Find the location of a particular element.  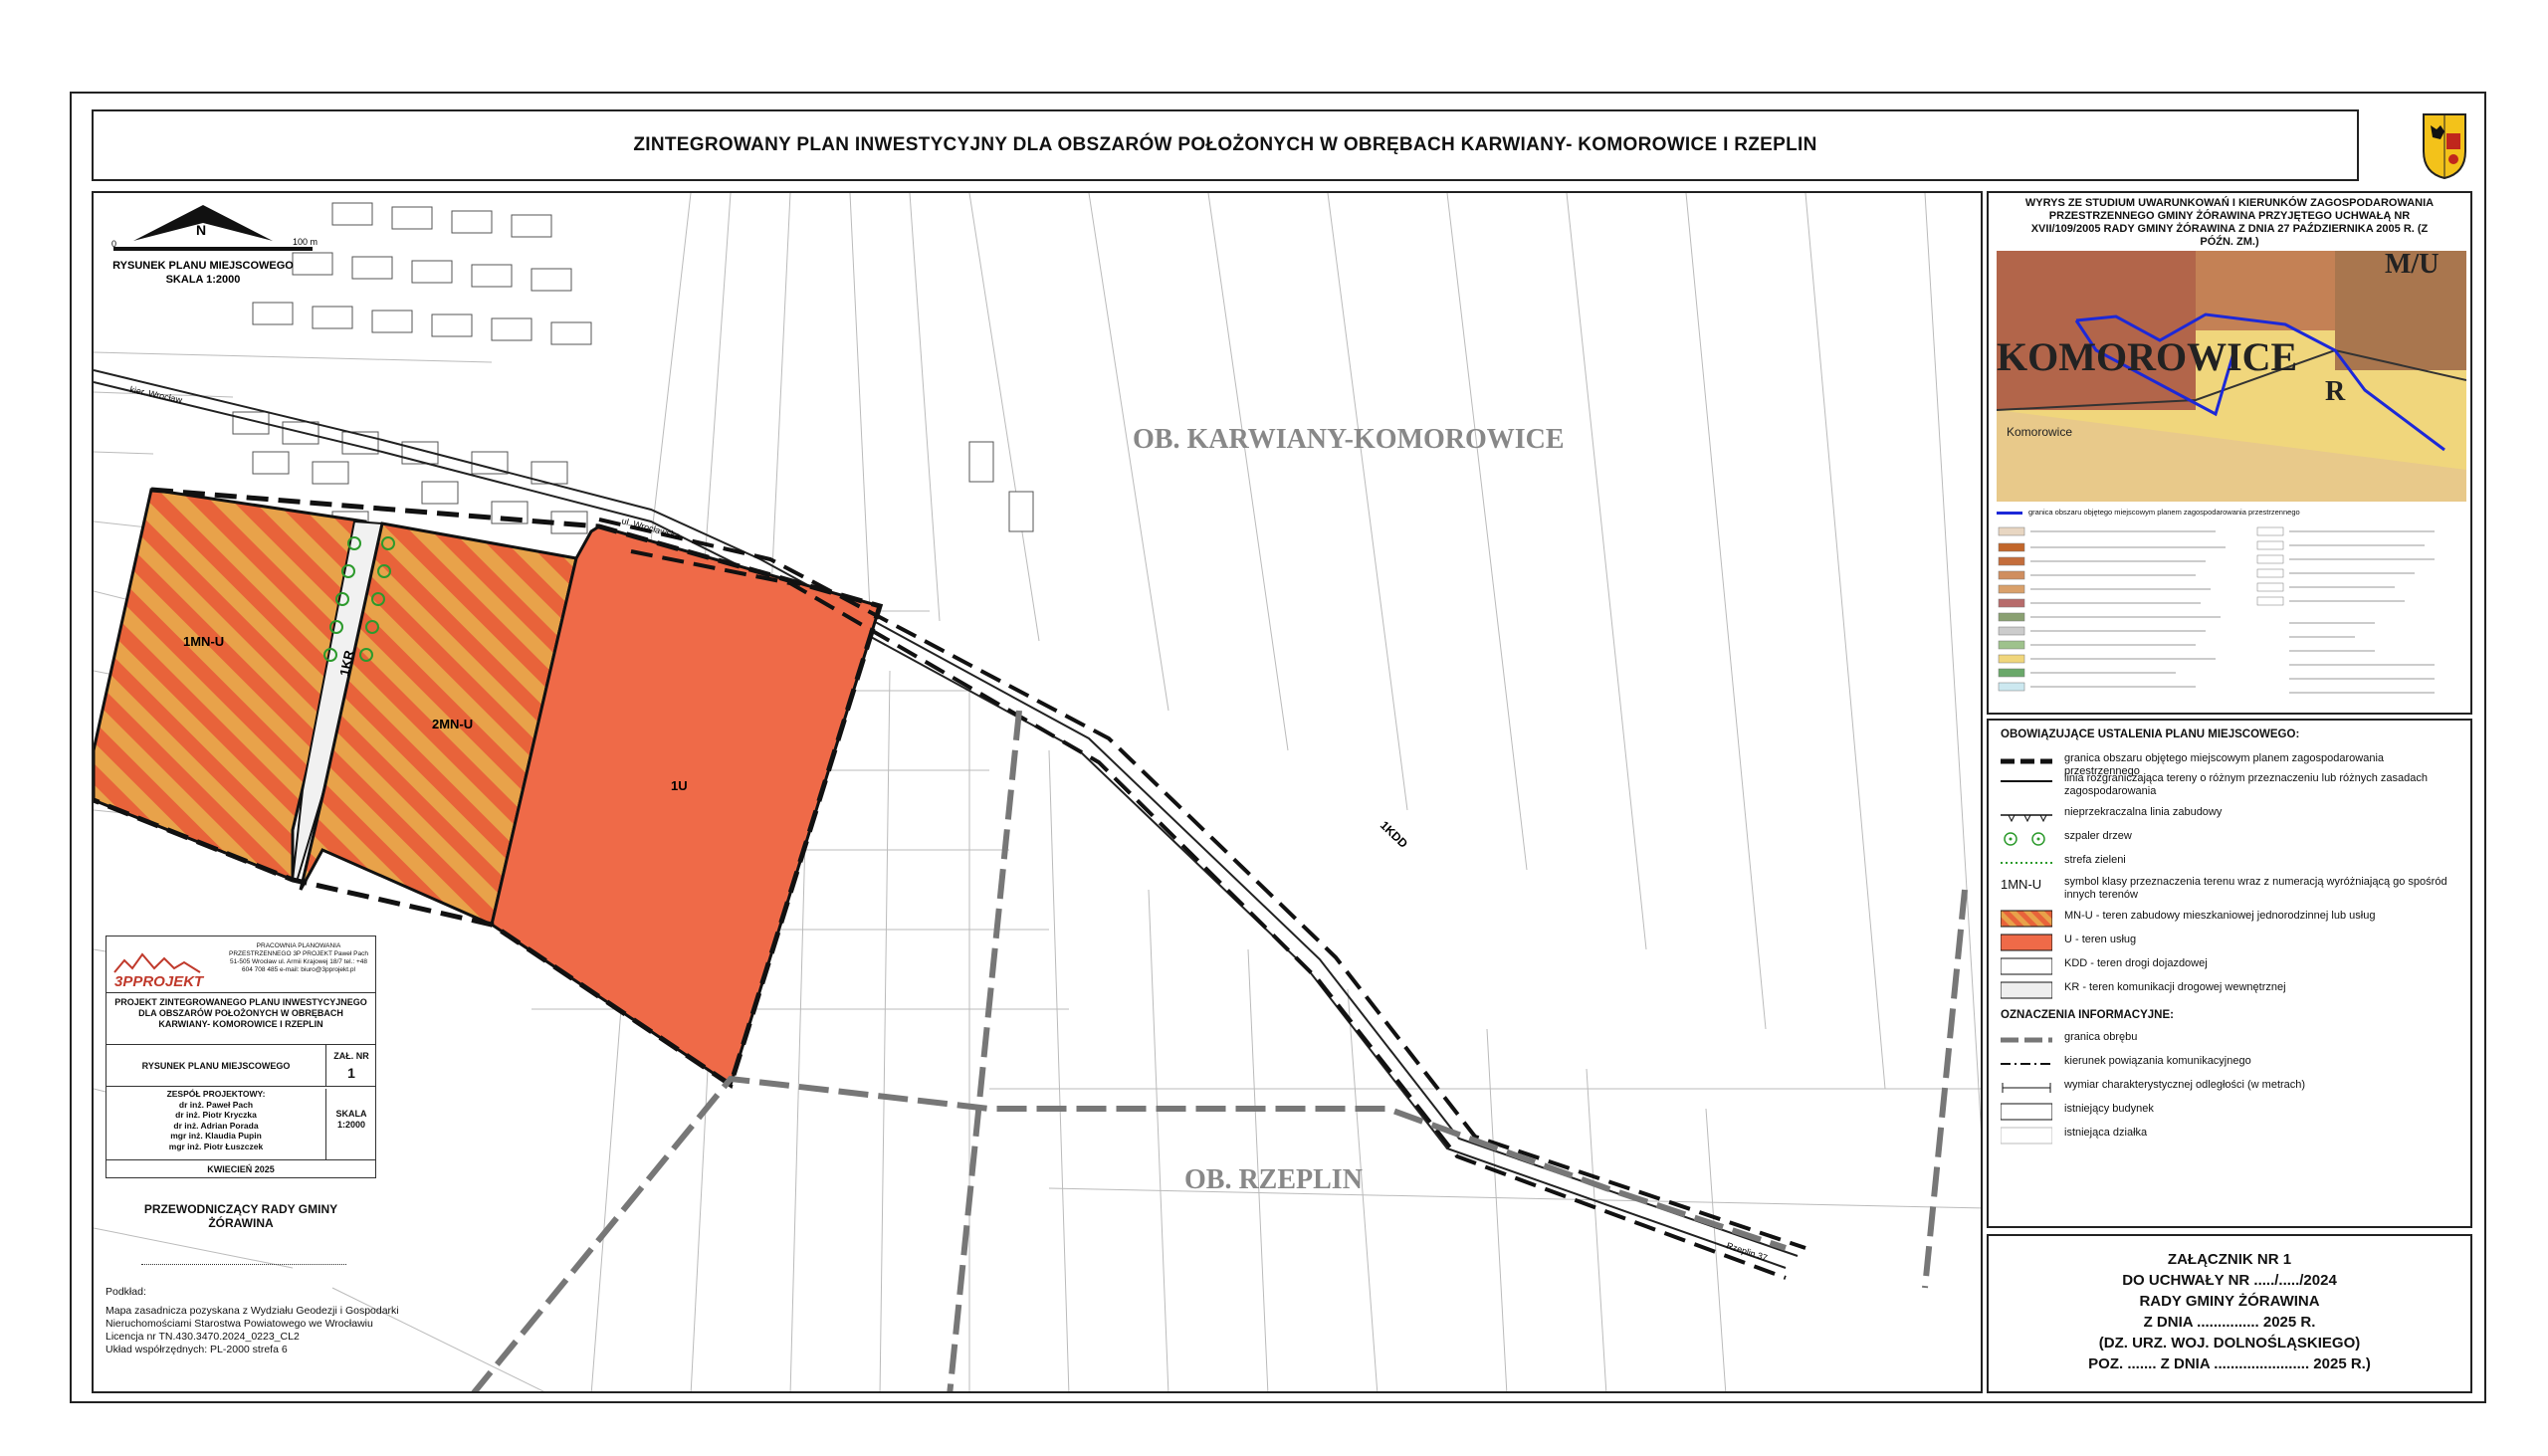

coat-of-arms-icon is located at coordinates (2444, 146).